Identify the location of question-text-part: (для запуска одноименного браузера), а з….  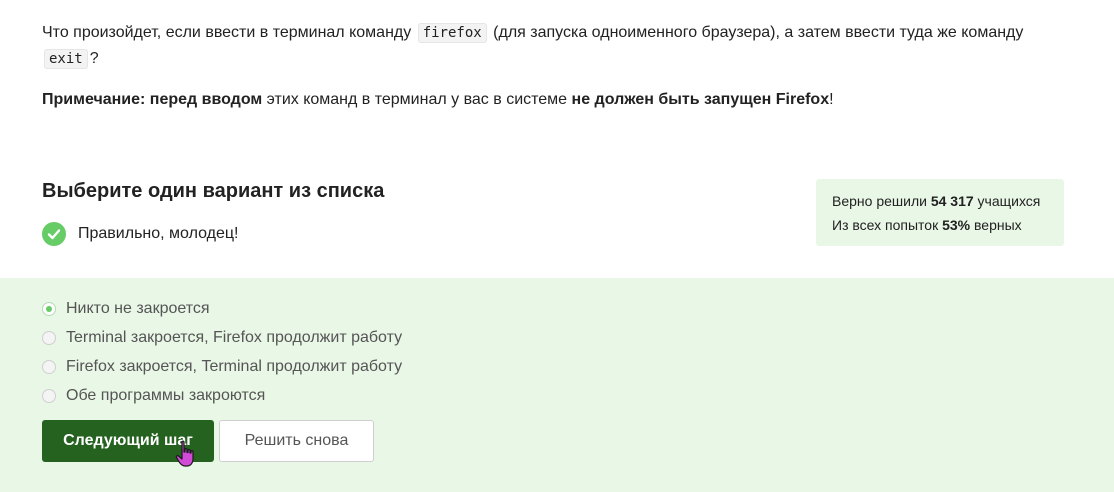
(758, 32).